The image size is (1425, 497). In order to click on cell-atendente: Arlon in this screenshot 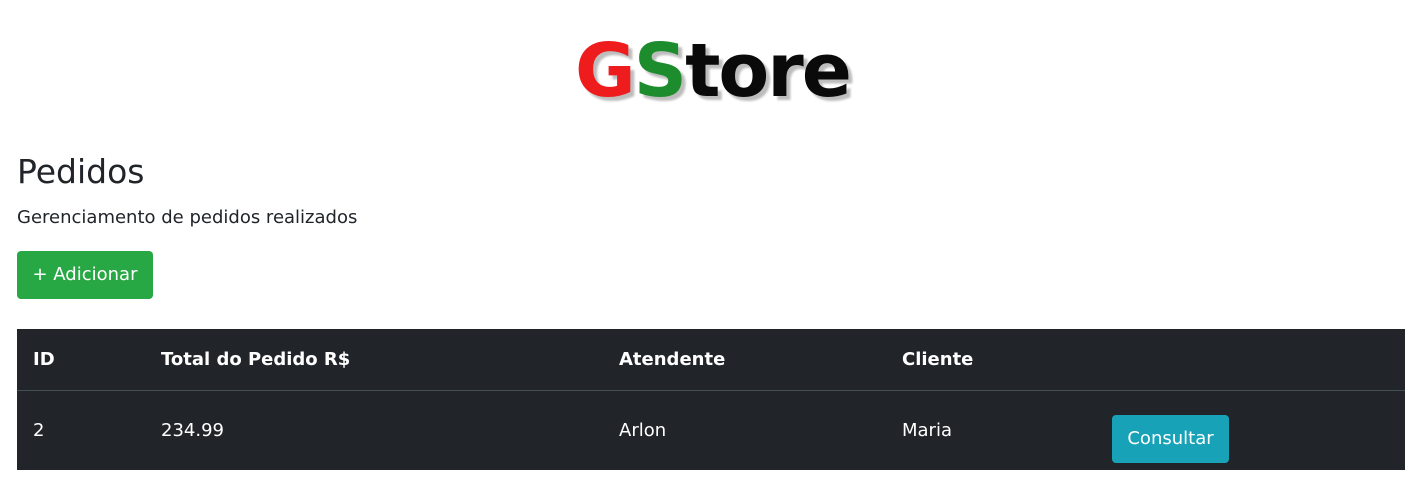, I will do `click(643, 430)`.